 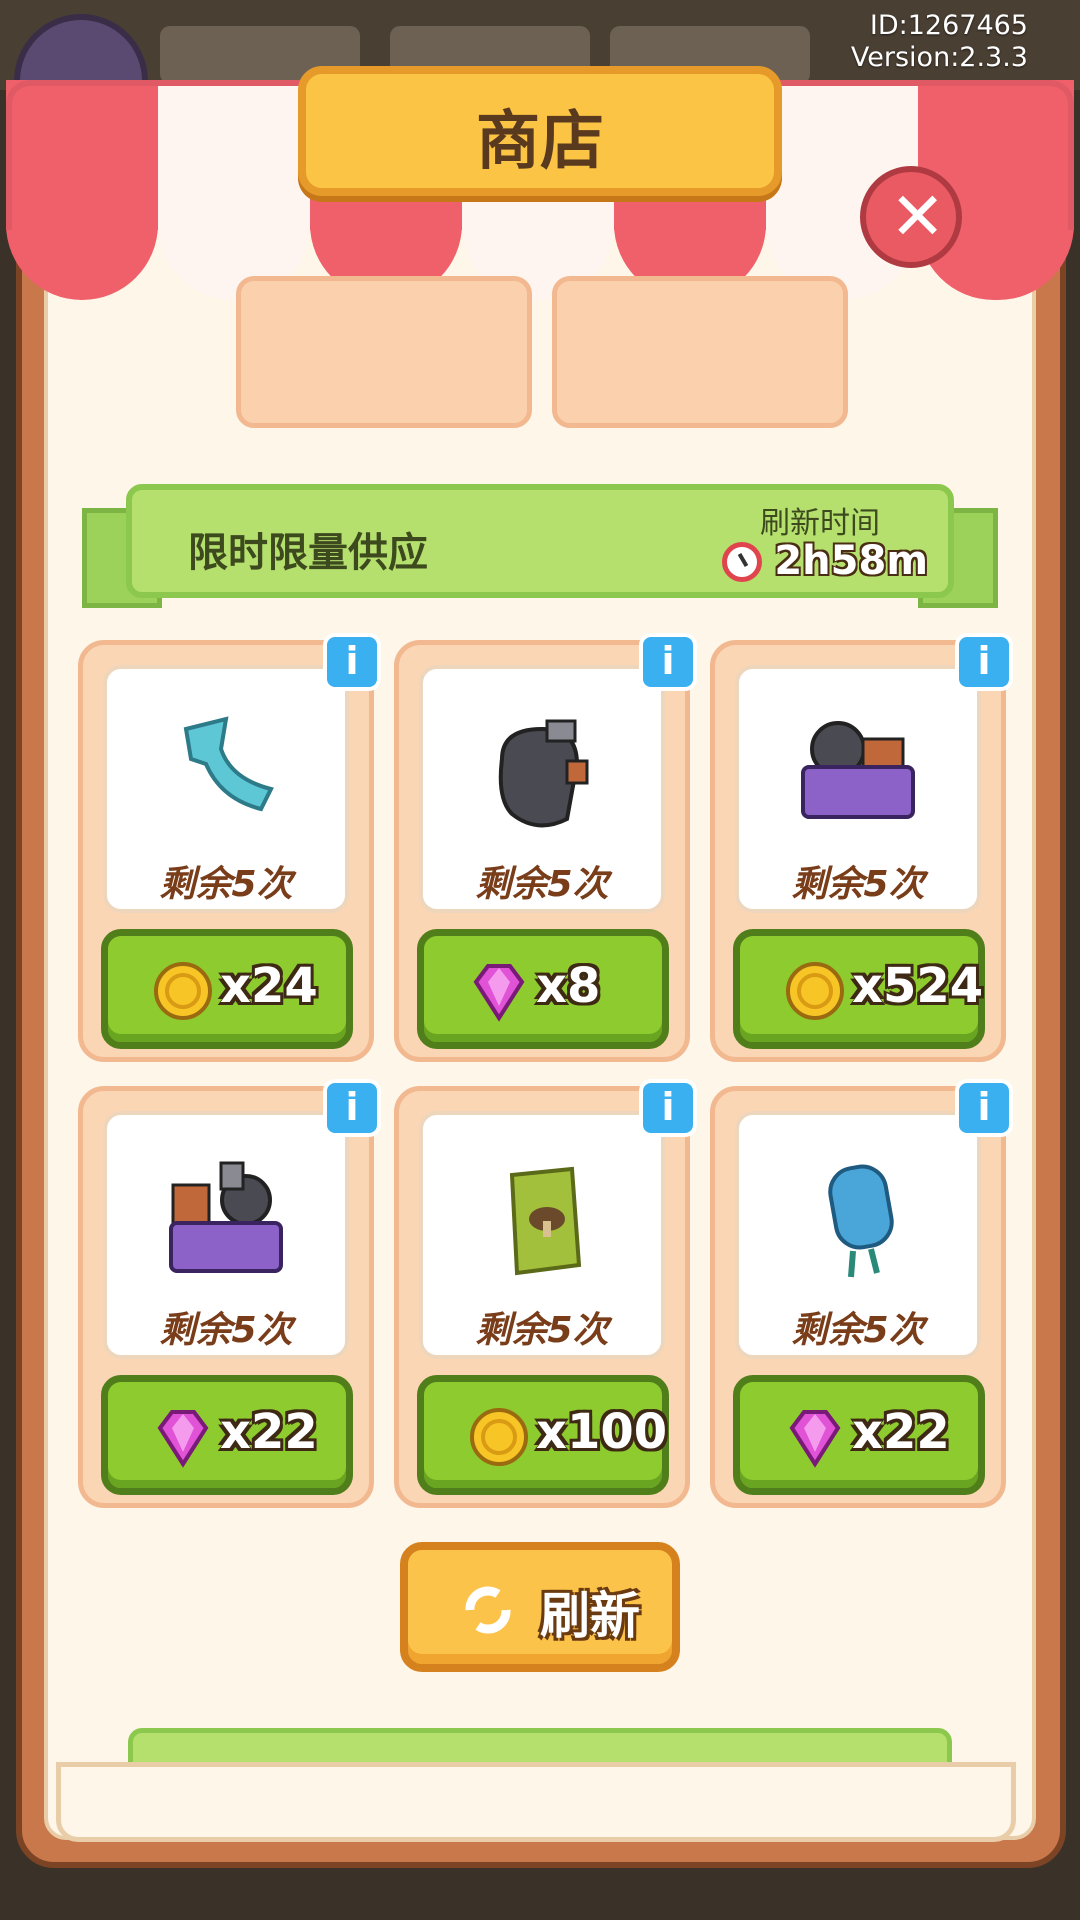 What do you see at coordinates (540, 541) in the screenshot?
I see `limited-supply-ribbon: 限时限量供应 刷新时间 2h58m` at bounding box center [540, 541].